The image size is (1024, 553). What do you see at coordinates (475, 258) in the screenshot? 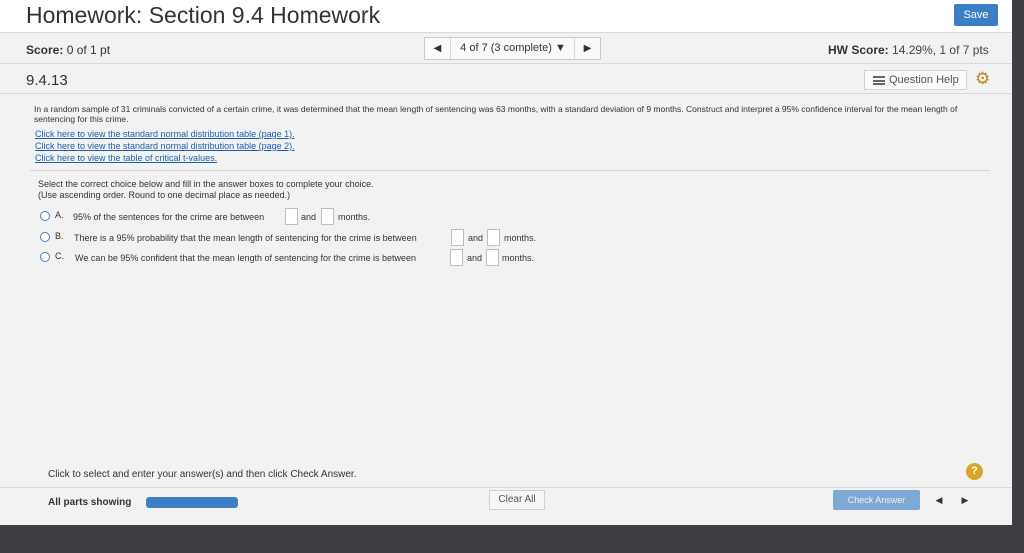
I see `choice-c-and: and` at bounding box center [475, 258].